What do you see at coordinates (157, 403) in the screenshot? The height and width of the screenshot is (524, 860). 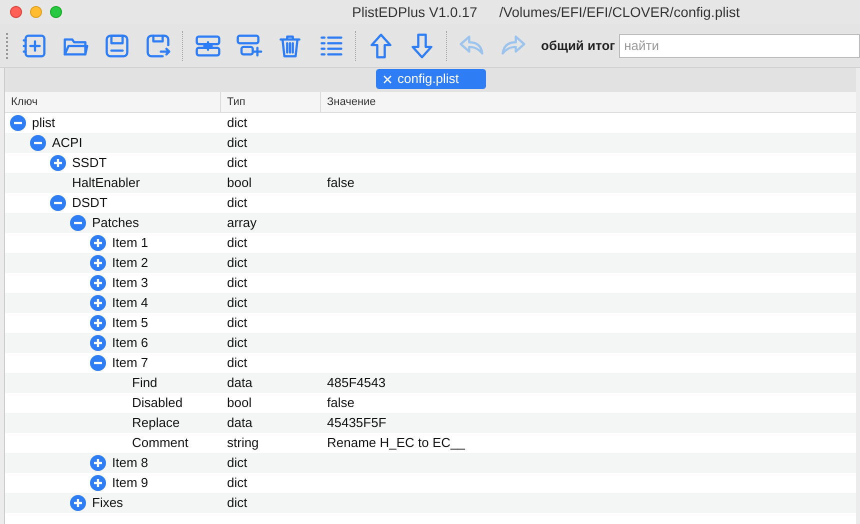 I see `key-cell-text: Disabled` at bounding box center [157, 403].